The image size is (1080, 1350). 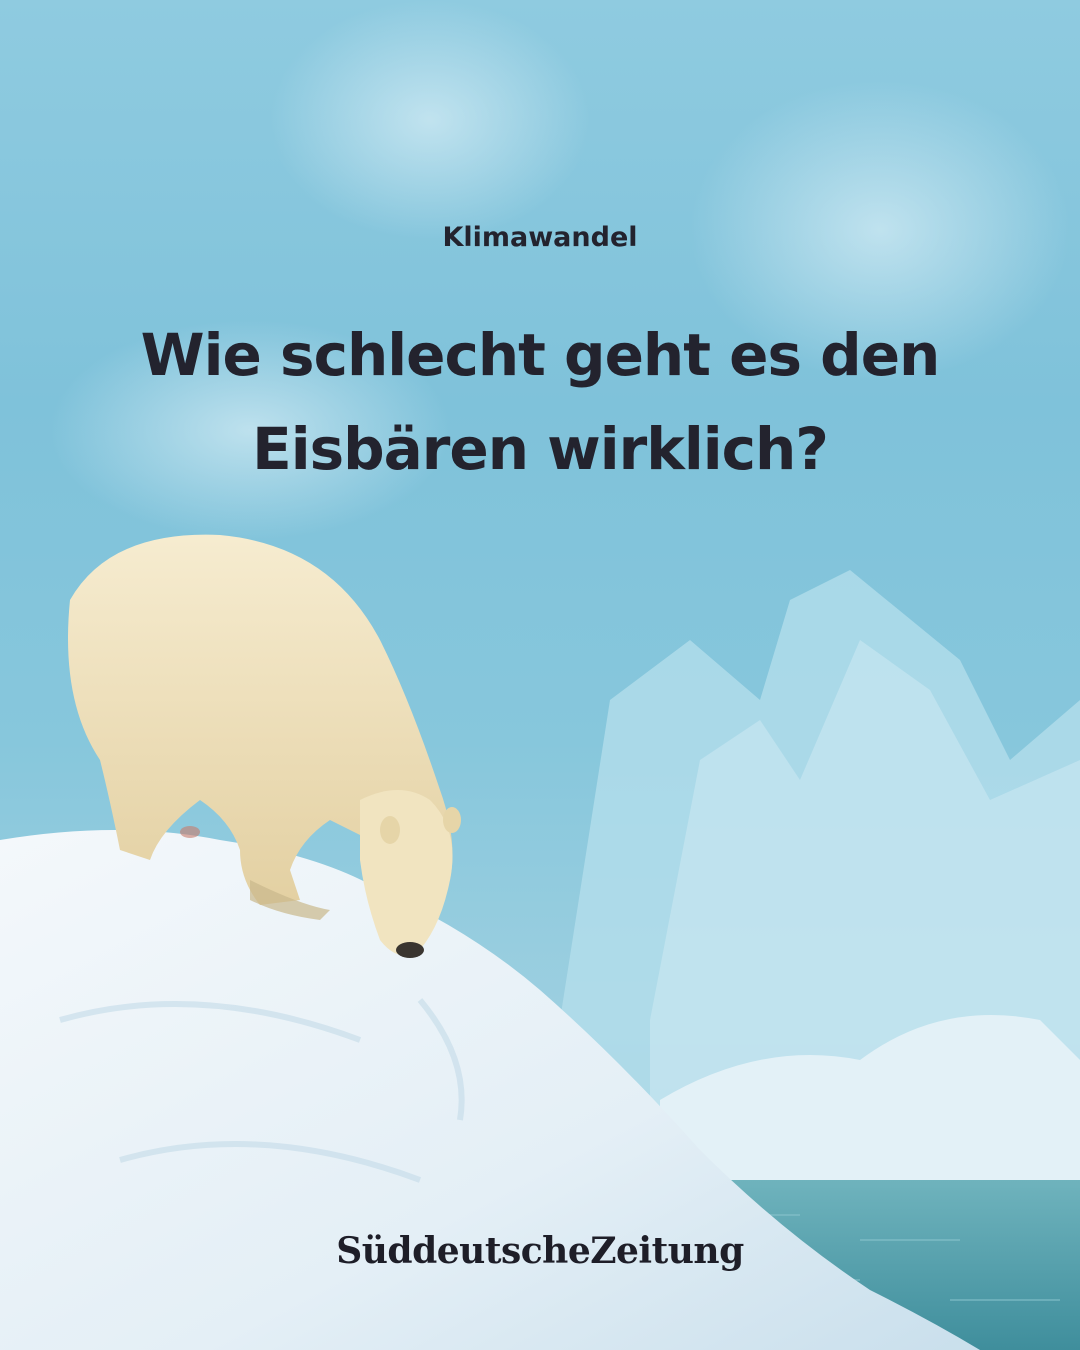 I want to click on headline-line-2: Eisbären wirklich?, so click(x=540, y=449).